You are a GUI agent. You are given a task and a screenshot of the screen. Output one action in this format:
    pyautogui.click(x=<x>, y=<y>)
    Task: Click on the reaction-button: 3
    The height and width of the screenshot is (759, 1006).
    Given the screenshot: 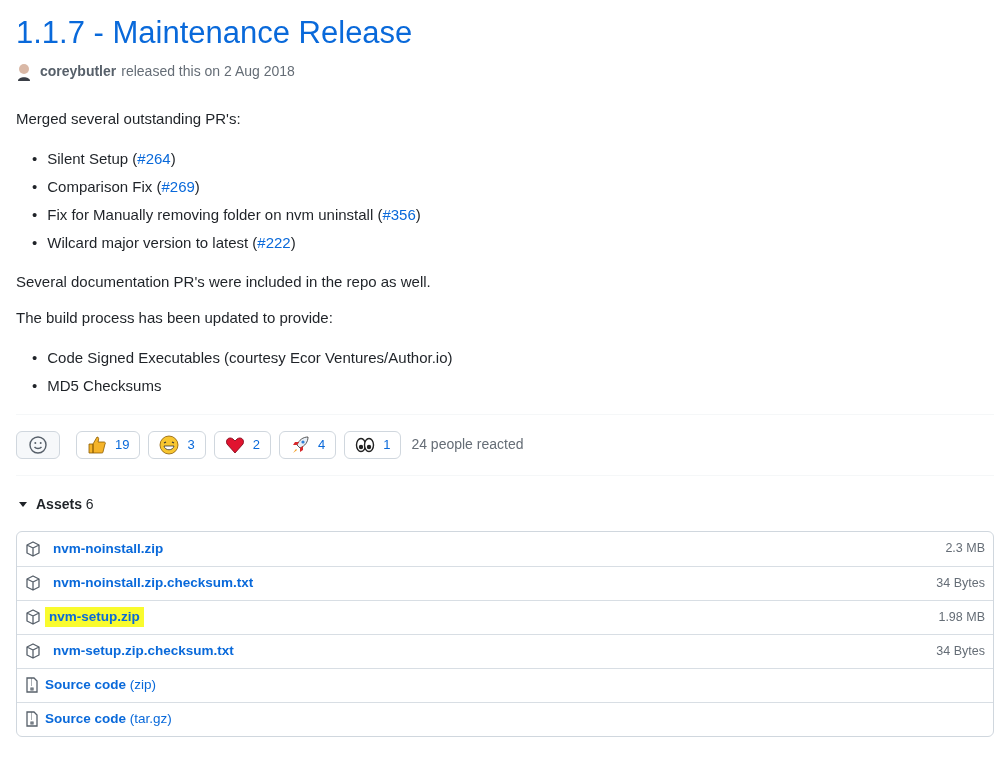 What is the action you would take?
    pyautogui.click(x=177, y=444)
    